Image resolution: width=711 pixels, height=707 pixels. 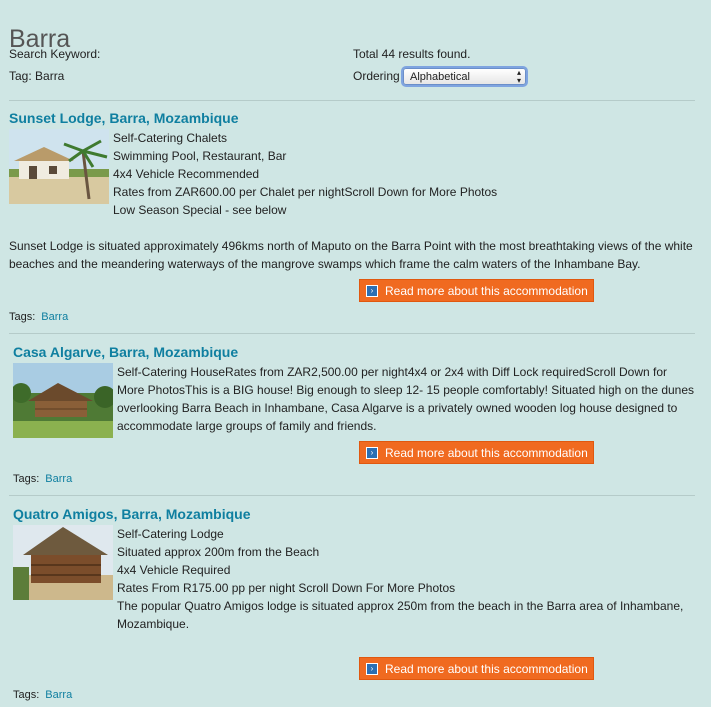 I want to click on listing-title-link: Sunset Lodge, Barra, Mozambique, so click(x=123, y=118).